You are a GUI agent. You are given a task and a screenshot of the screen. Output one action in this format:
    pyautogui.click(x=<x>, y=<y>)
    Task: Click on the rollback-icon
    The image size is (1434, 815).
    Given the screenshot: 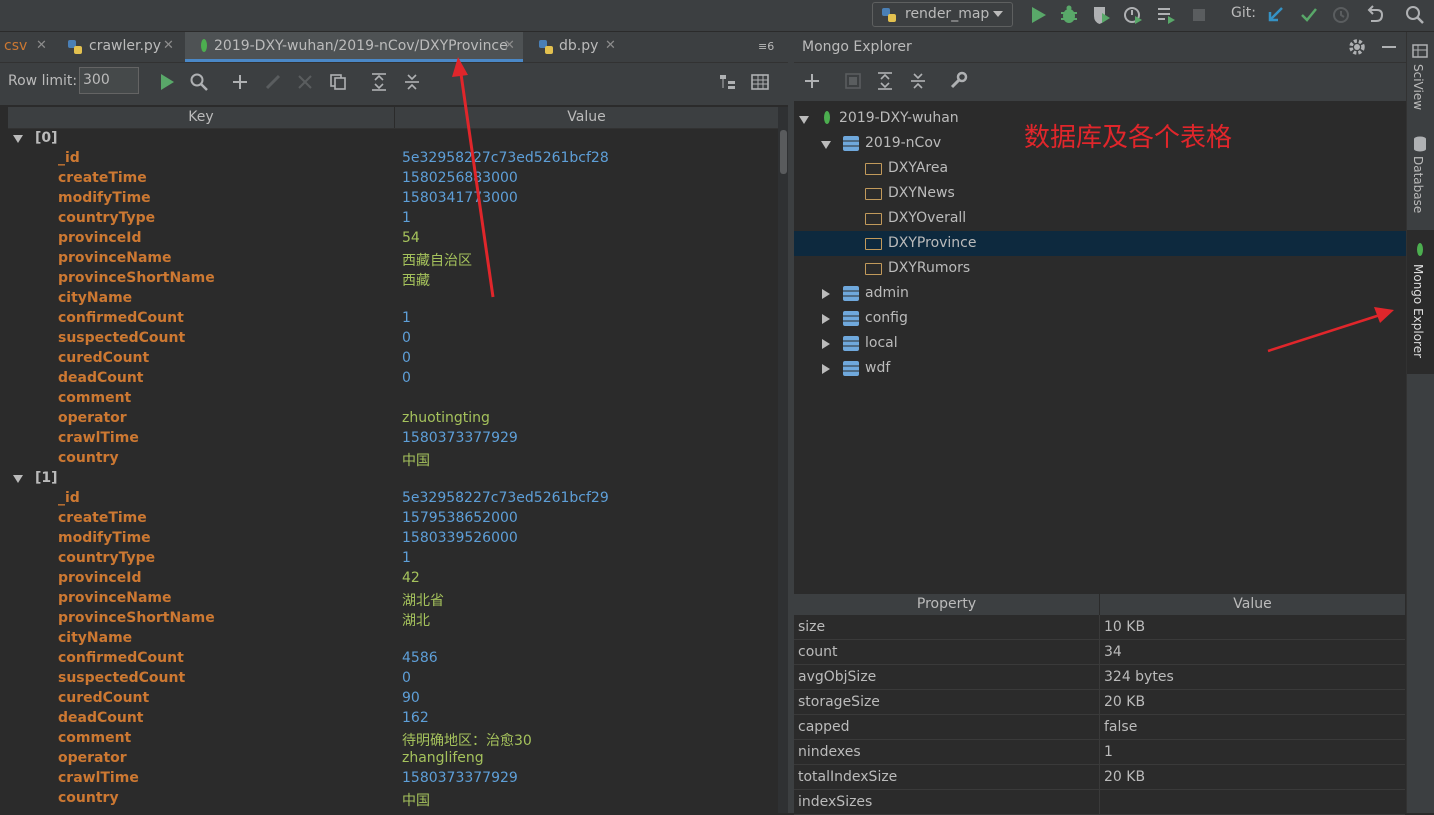 What is the action you would take?
    pyautogui.click(x=1374, y=15)
    